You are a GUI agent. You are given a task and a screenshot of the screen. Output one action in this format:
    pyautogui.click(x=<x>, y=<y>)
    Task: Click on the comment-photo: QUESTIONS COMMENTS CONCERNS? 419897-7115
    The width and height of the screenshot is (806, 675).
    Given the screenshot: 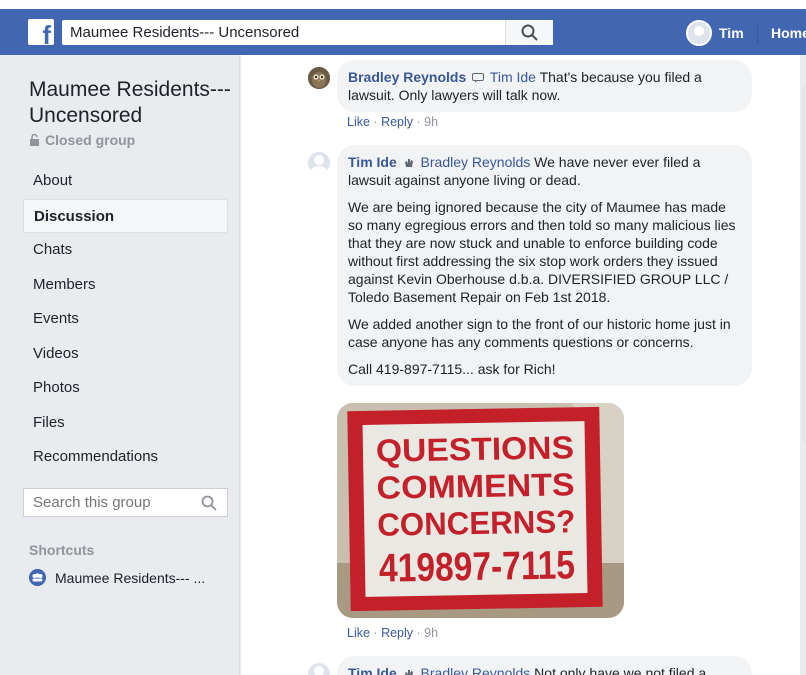 What is the action you would take?
    pyautogui.click(x=480, y=510)
    